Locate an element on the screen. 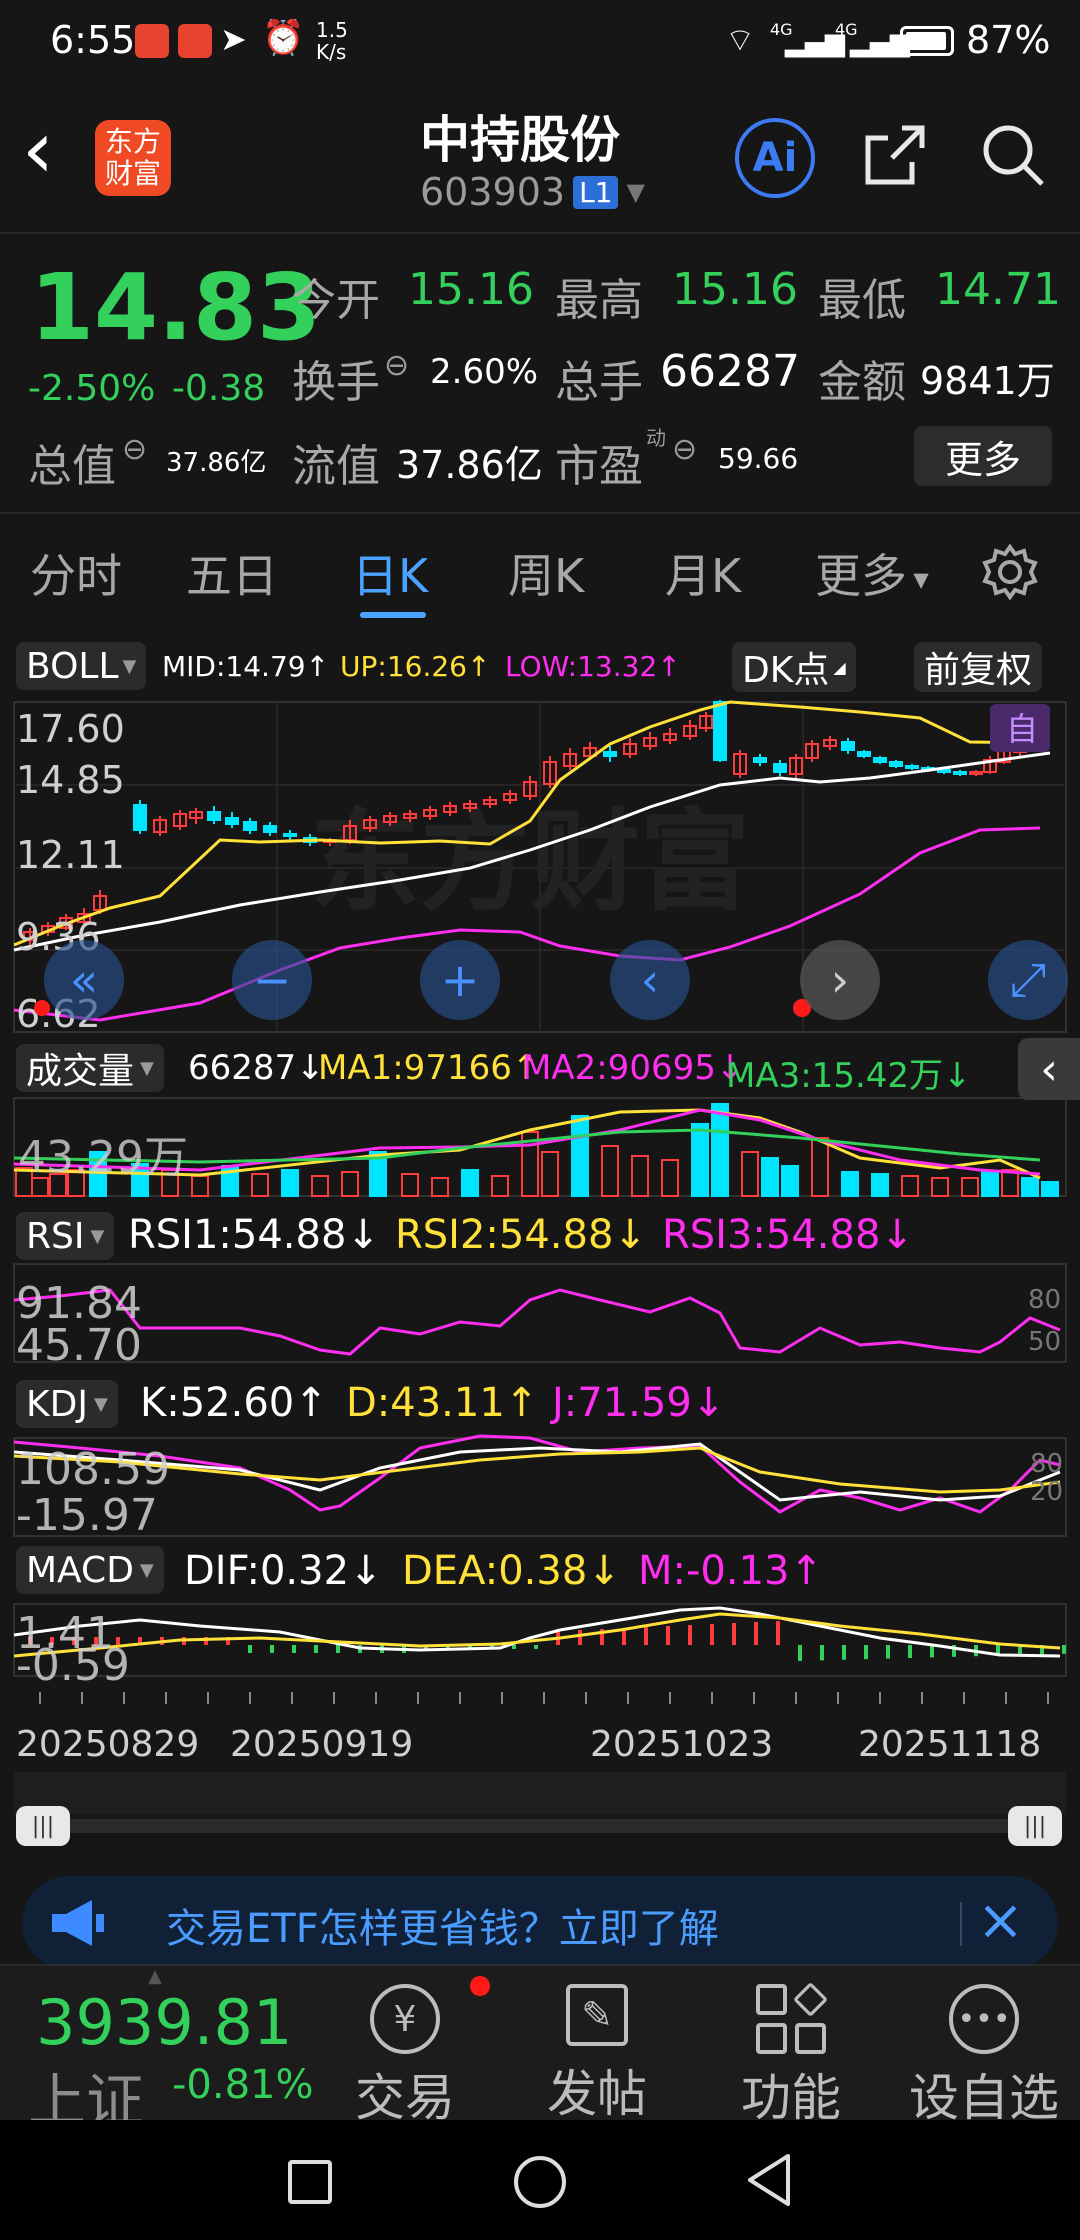 Image resolution: width=1080 pixels, height=2240 pixels. pan-left-icon: ‹ is located at coordinates (650, 980).